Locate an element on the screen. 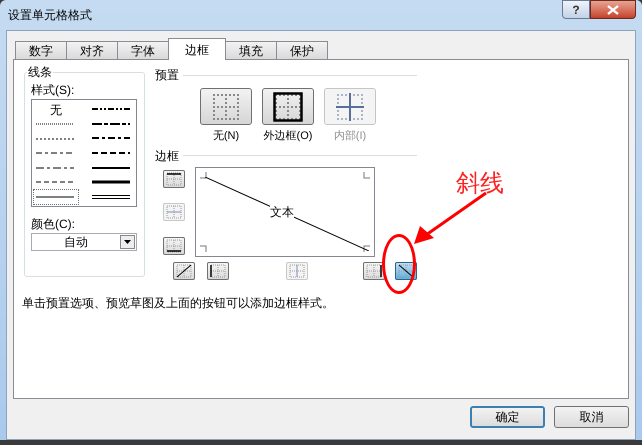  preset-label: 内部(I) is located at coordinates (350, 136).